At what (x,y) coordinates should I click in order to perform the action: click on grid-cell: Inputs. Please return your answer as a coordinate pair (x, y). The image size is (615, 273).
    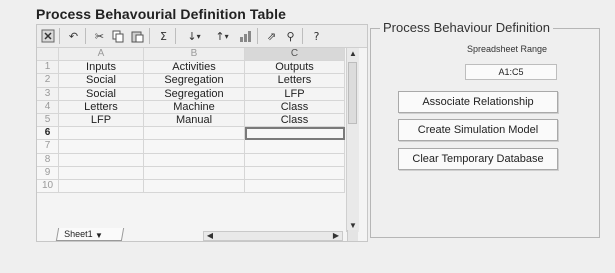
    Looking at the image, I should click on (101, 68).